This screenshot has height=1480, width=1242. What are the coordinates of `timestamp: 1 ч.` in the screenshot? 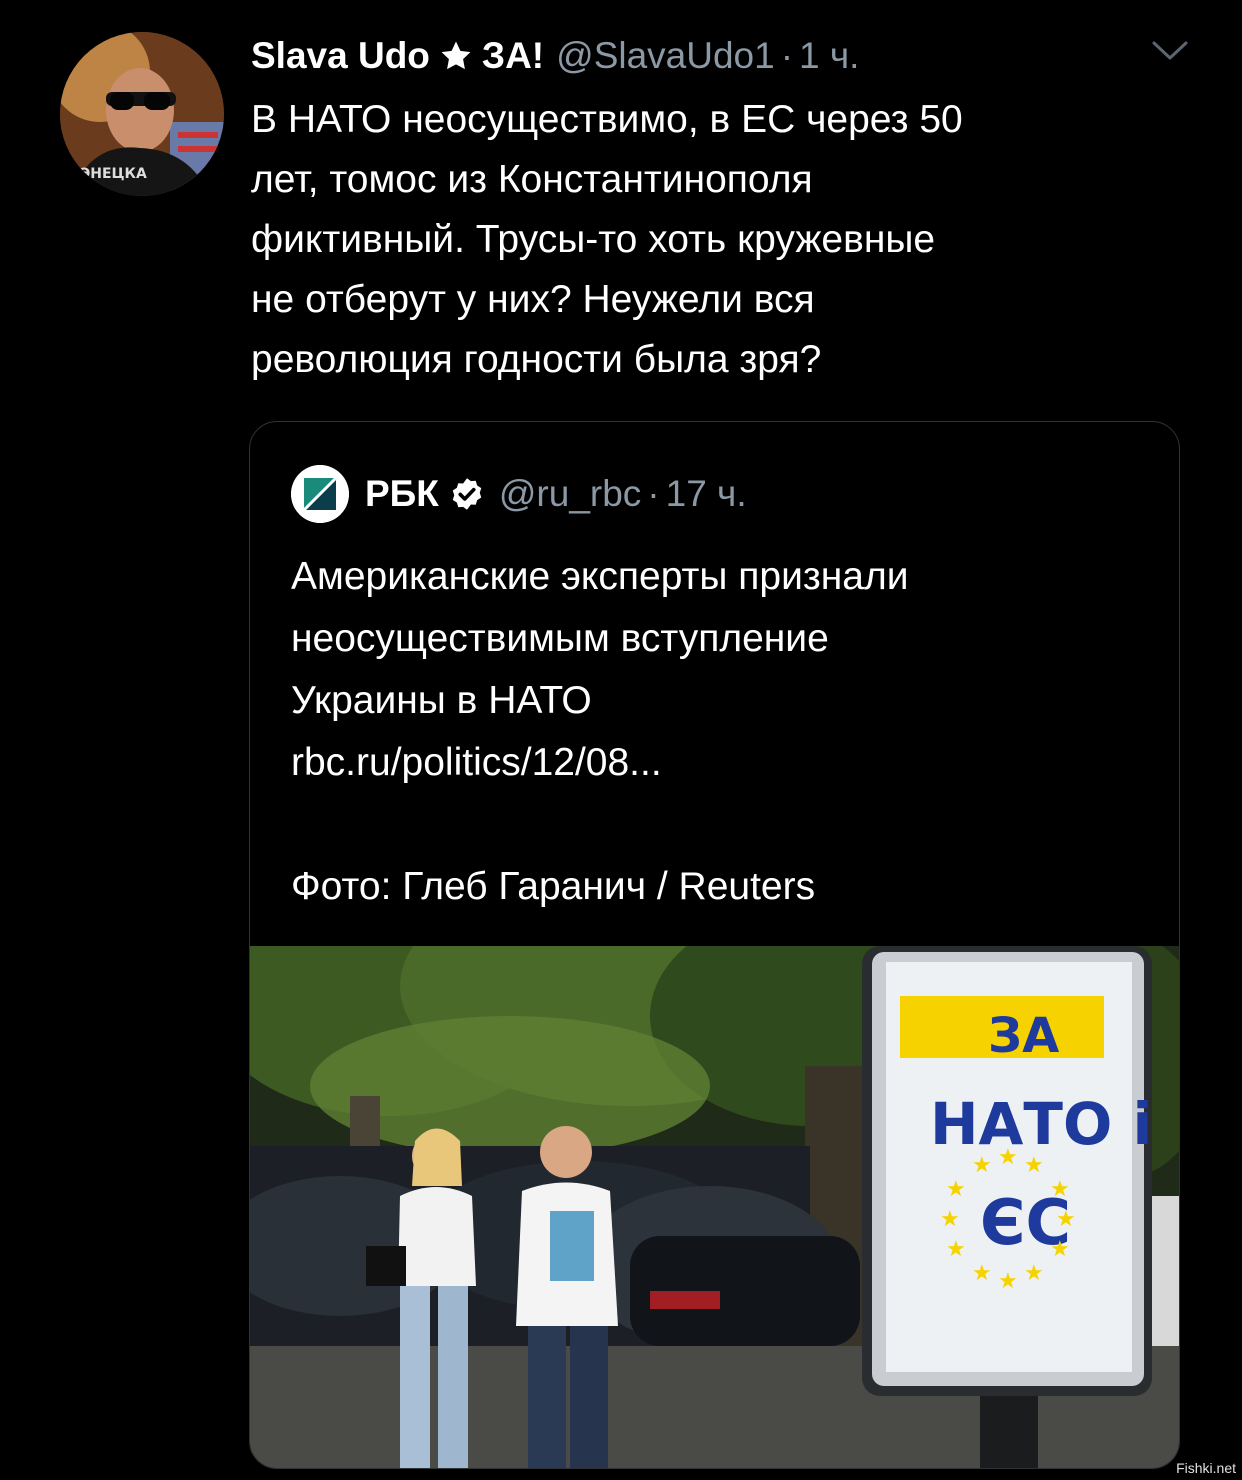 It's located at (829, 56).